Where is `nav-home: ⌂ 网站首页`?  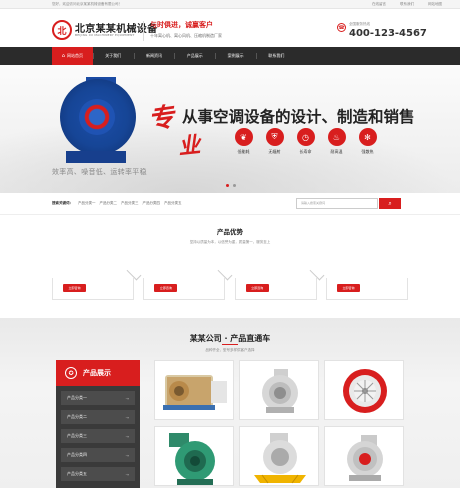
nav-home: ⌂ 网站首页 is located at coordinates (72, 56).